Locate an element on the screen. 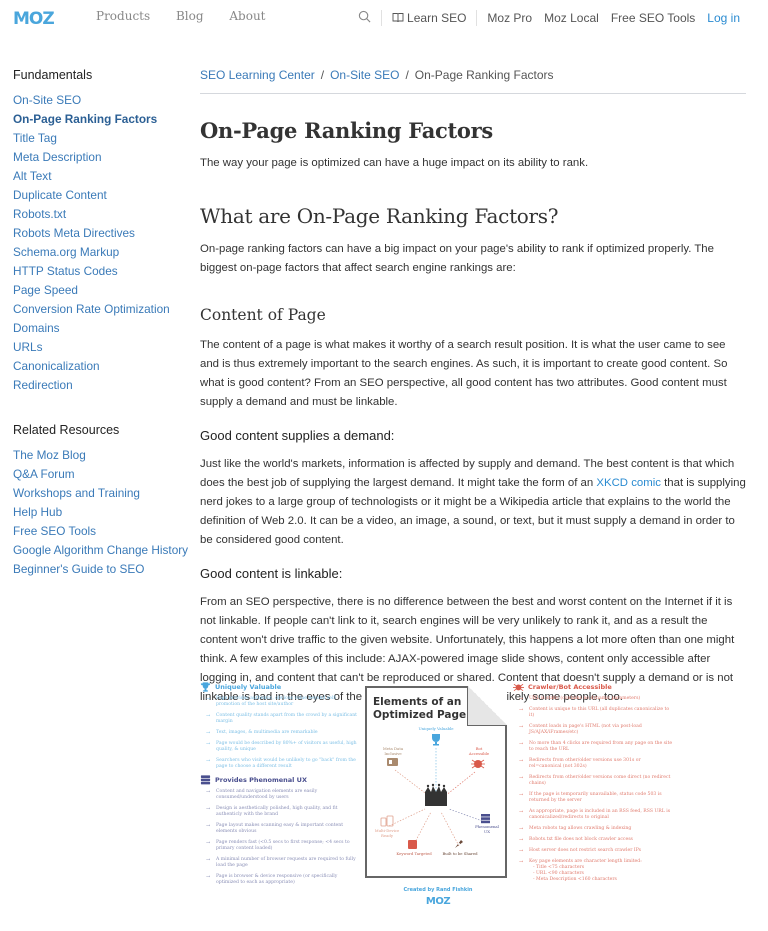  node-phenomenal-ux: Phenomenal UX is located at coordinates (487, 829).